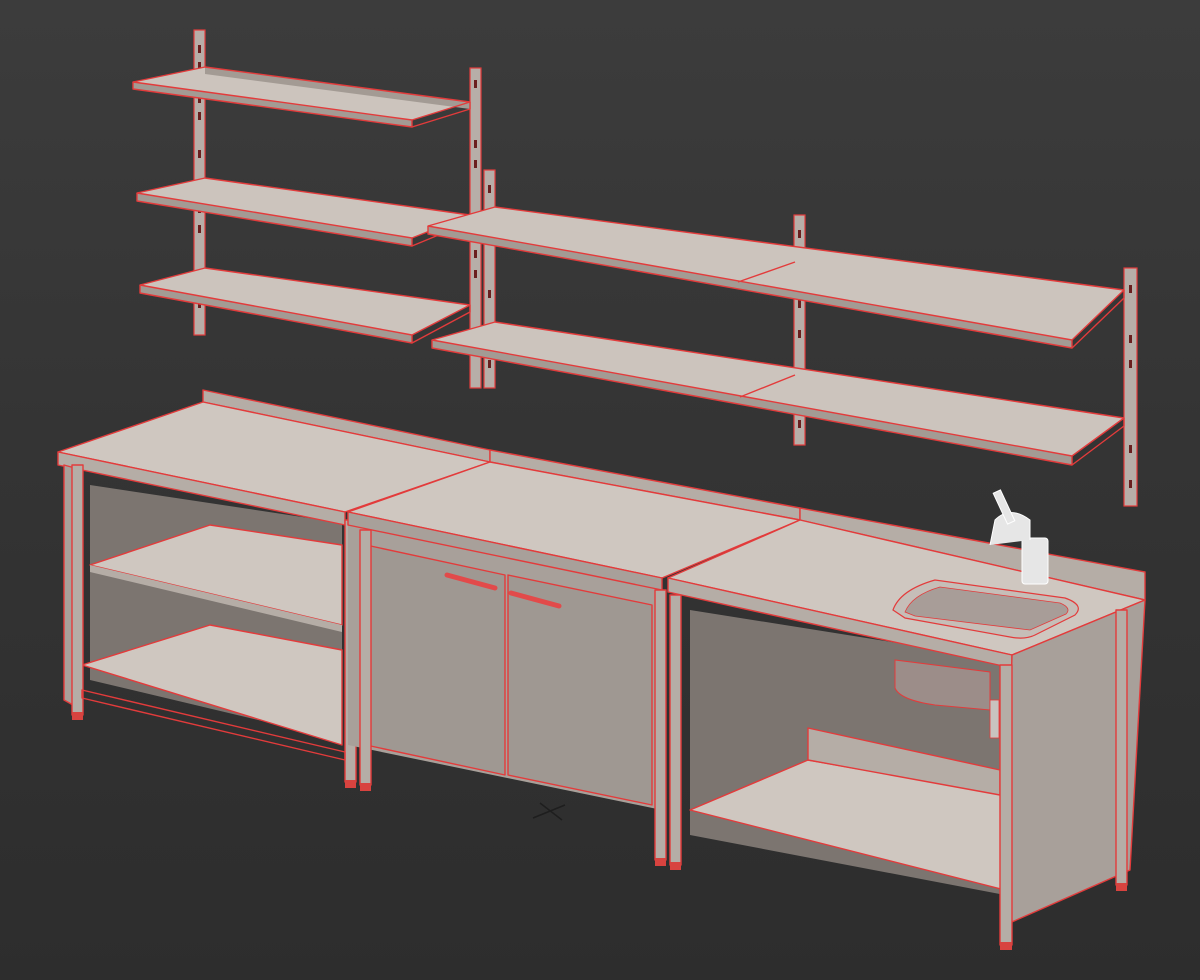 This screenshot has height=980, width=1200. What do you see at coordinates (1130, 387) in the screenshot?
I see `shelf-upright-post` at bounding box center [1130, 387].